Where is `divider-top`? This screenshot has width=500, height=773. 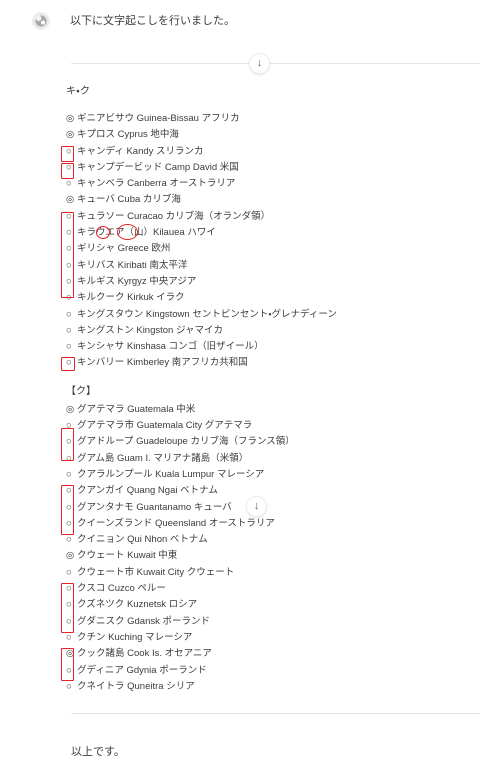 divider-top is located at coordinates (275, 63).